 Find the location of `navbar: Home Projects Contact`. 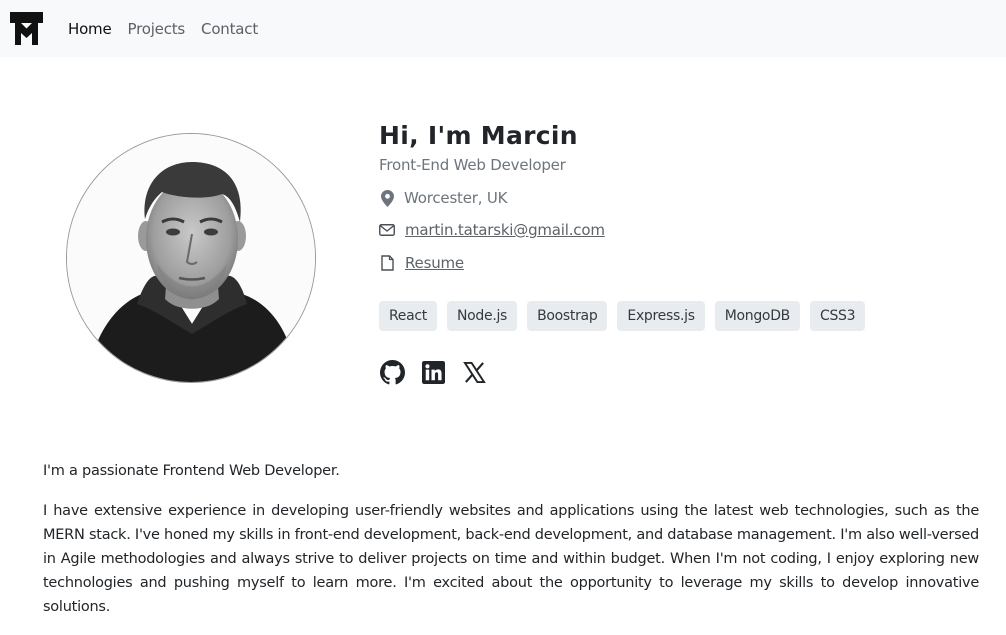

navbar: Home Projects Contact is located at coordinates (503, 28).